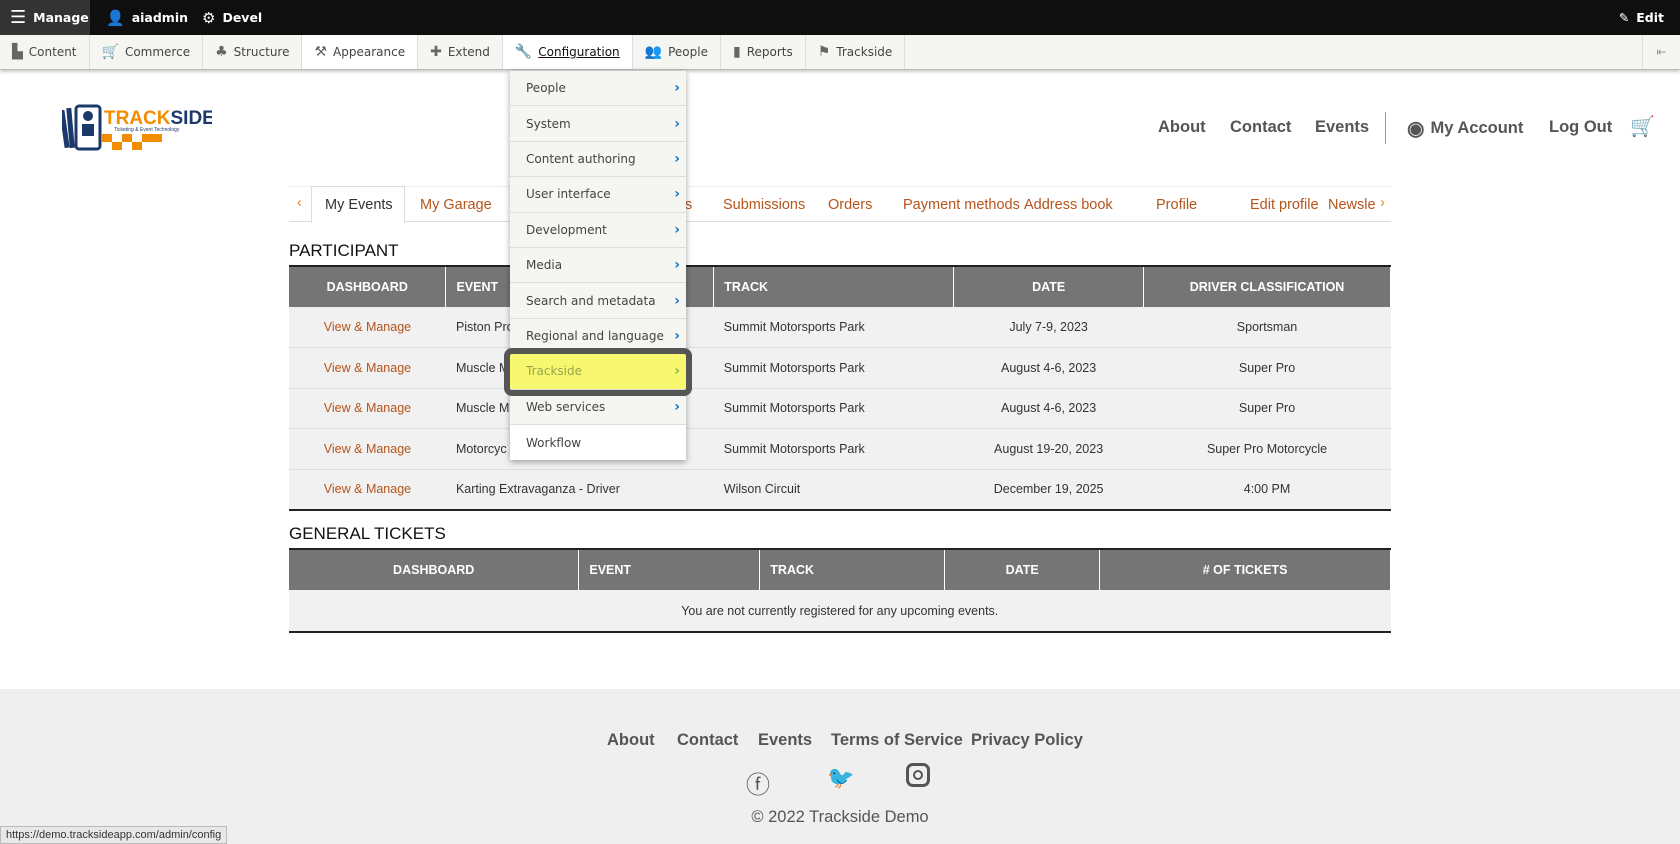  Describe the element at coordinates (581, 158) in the screenshot. I see `menu-item-label: Content authoring` at that location.